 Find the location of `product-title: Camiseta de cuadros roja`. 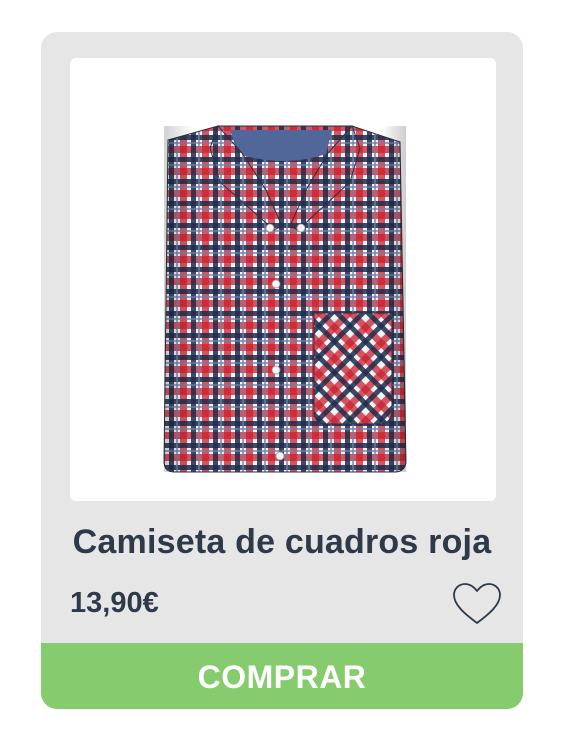

product-title: Camiseta de cuadros roja is located at coordinates (282, 542).